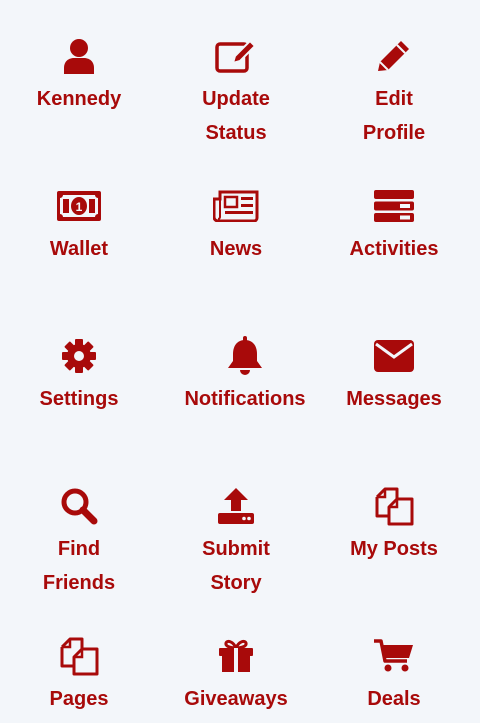  I want to click on menu-item-deals: Deals, so click(394, 676).